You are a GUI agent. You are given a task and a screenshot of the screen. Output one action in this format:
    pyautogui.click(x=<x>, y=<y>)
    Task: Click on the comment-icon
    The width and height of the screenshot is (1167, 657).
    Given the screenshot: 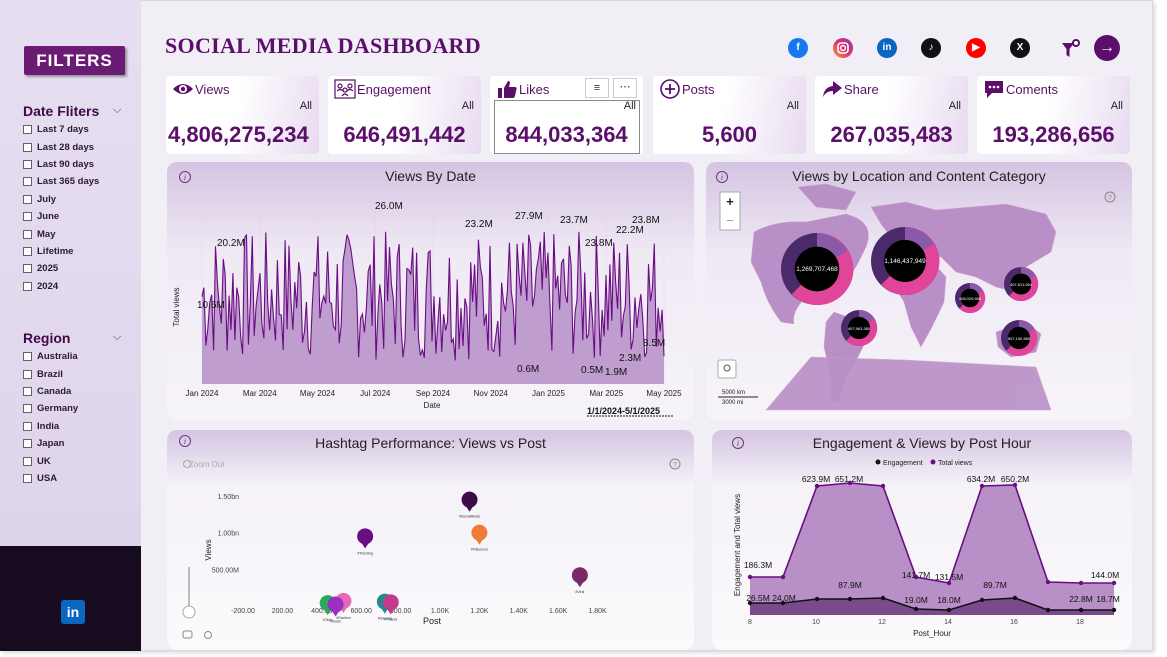 What is the action you would take?
    pyautogui.click(x=208, y=635)
    